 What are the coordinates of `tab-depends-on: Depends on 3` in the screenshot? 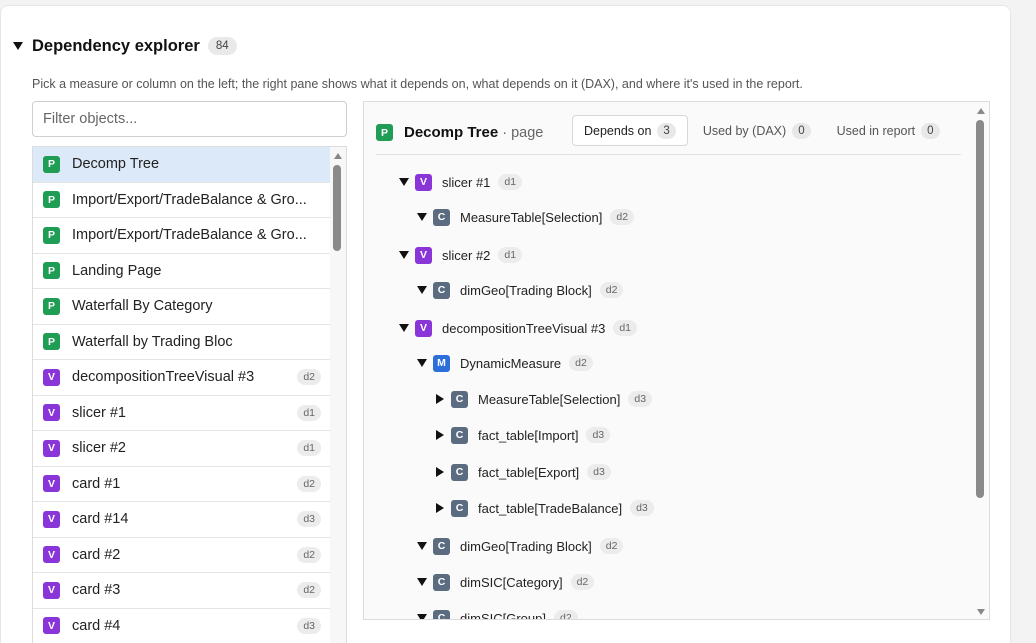 It's located at (630, 130).